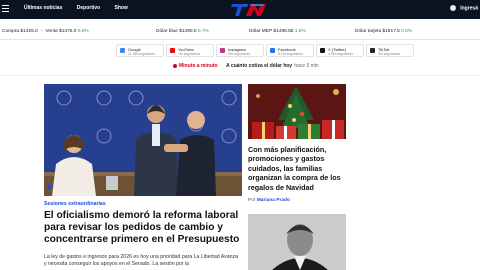 This screenshot has height=270, width=480. I want to click on main-nav: Últimas noticias Deportivo Show, so click(82, 8).